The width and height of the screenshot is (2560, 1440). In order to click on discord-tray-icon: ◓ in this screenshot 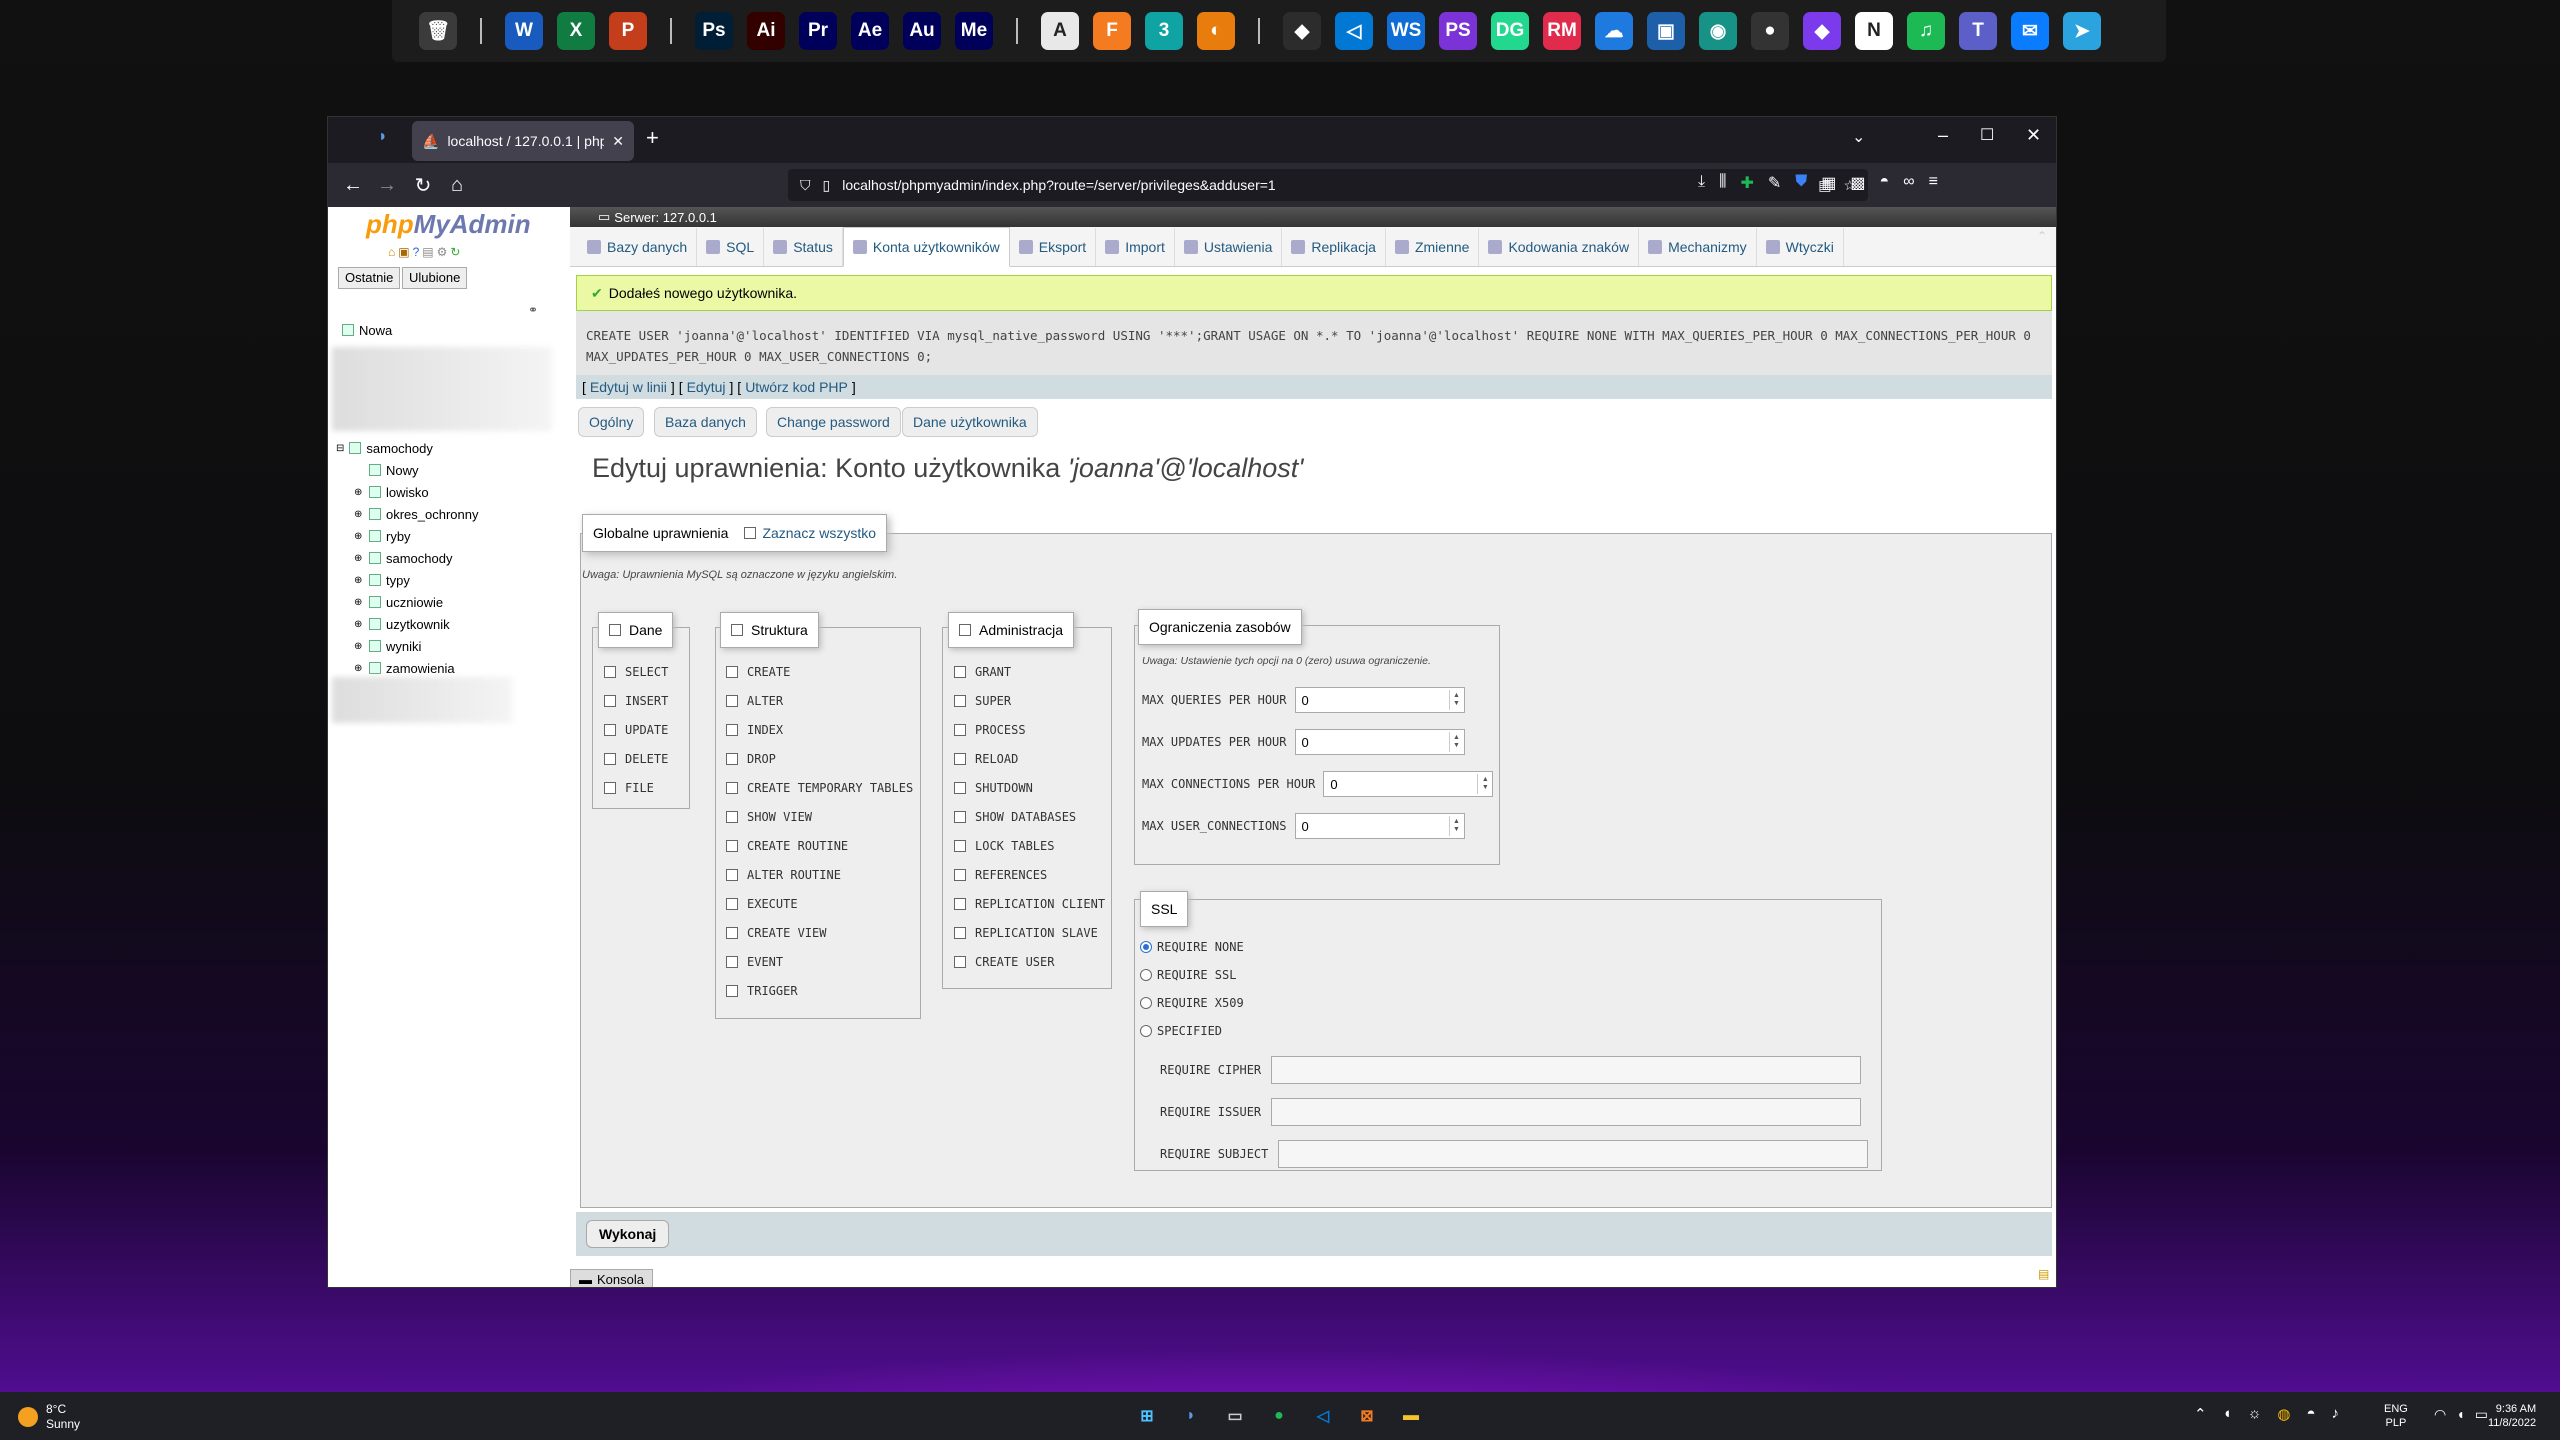, I will do `click(2310, 1414)`.